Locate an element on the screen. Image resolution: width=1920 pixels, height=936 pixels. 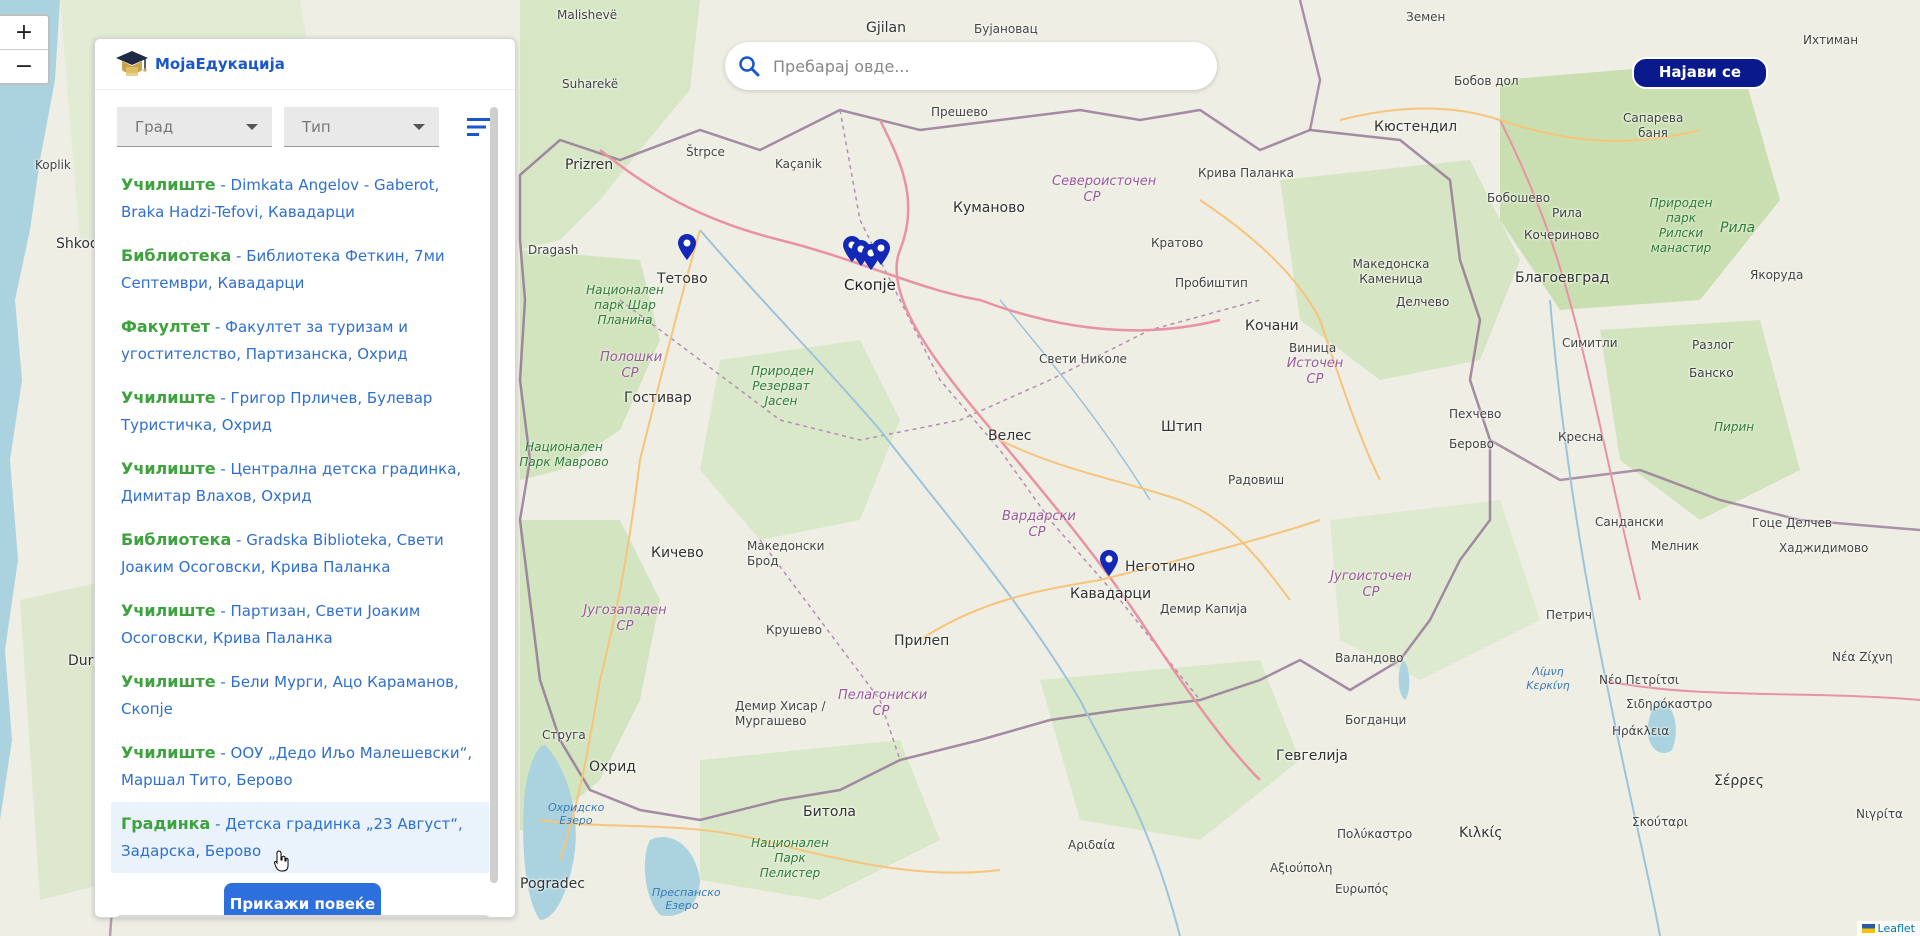
map-attribution: Leaflet is located at coordinates (1888, 928).